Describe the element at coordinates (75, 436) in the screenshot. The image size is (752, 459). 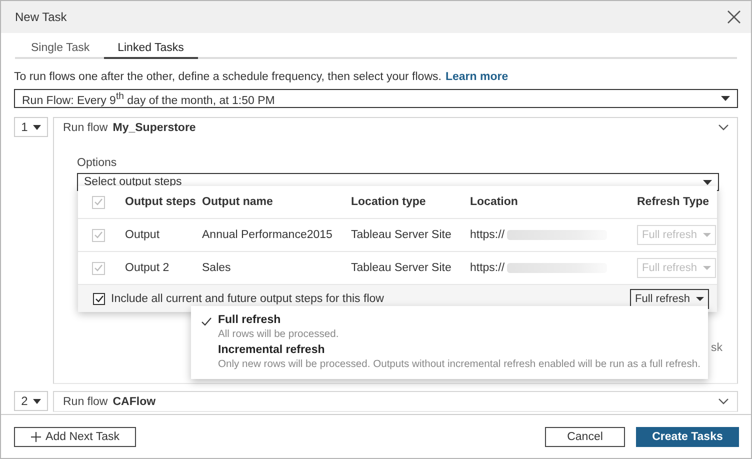
I see `add-next-task-button: Add Next Task` at that location.